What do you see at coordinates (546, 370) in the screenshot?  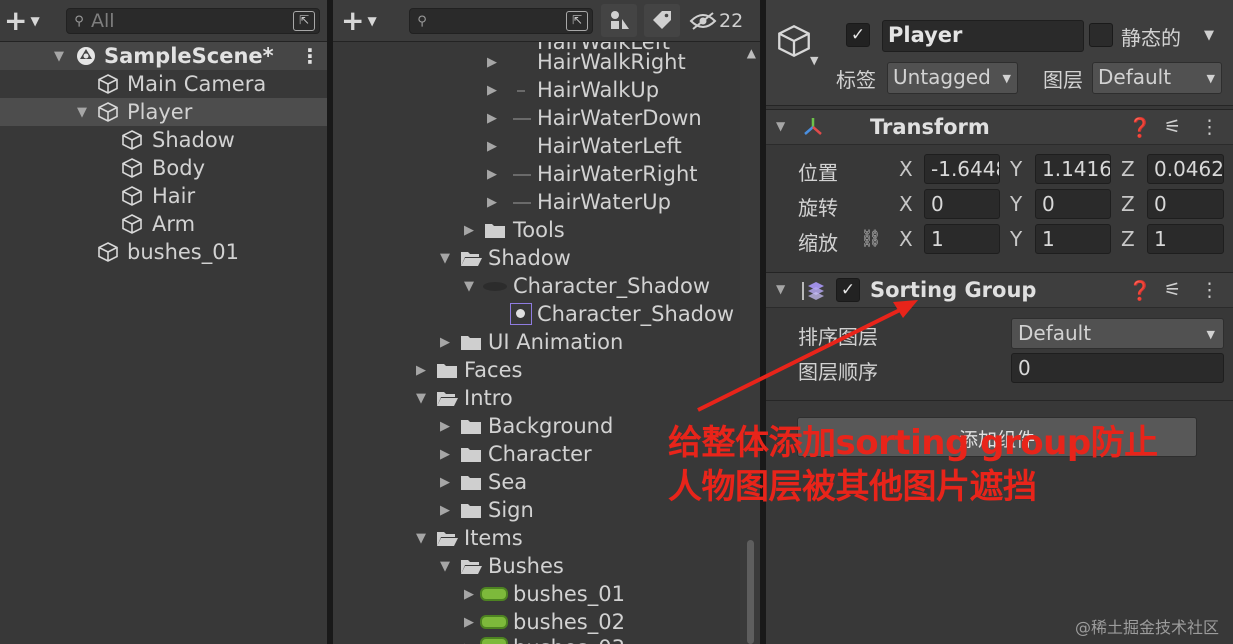 I see `project-folder-faces: ▶ Faces` at bounding box center [546, 370].